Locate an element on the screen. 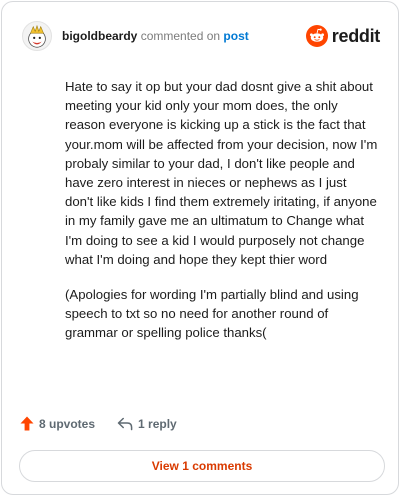 This screenshot has width=400, height=496. comment-header: bigoldbeardy commented on post reddit is located at coordinates (201, 36).